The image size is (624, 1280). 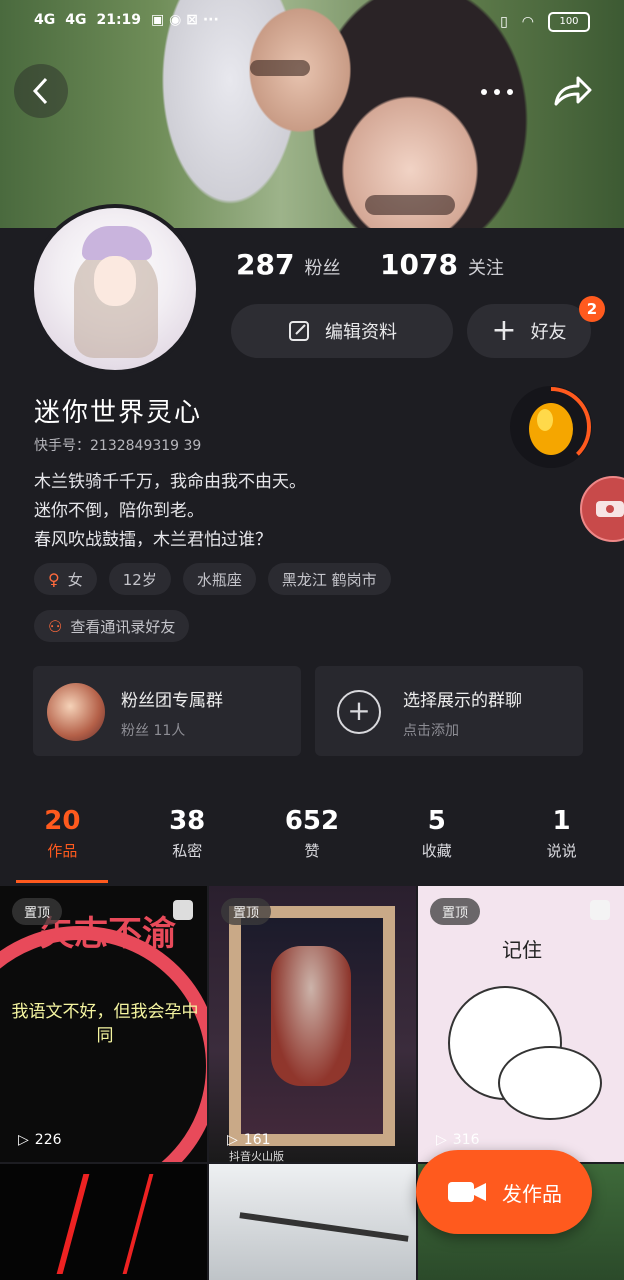 What do you see at coordinates (548, 332) in the screenshot?
I see `add-friend-label: 好友` at bounding box center [548, 332].